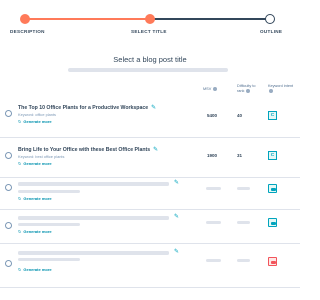 The width and height of the screenshot is (320, 300). What do you see at coordinates (210, 19) in the screenshot?
I see `stepper-line-pending` at bounding box center [210, 19].